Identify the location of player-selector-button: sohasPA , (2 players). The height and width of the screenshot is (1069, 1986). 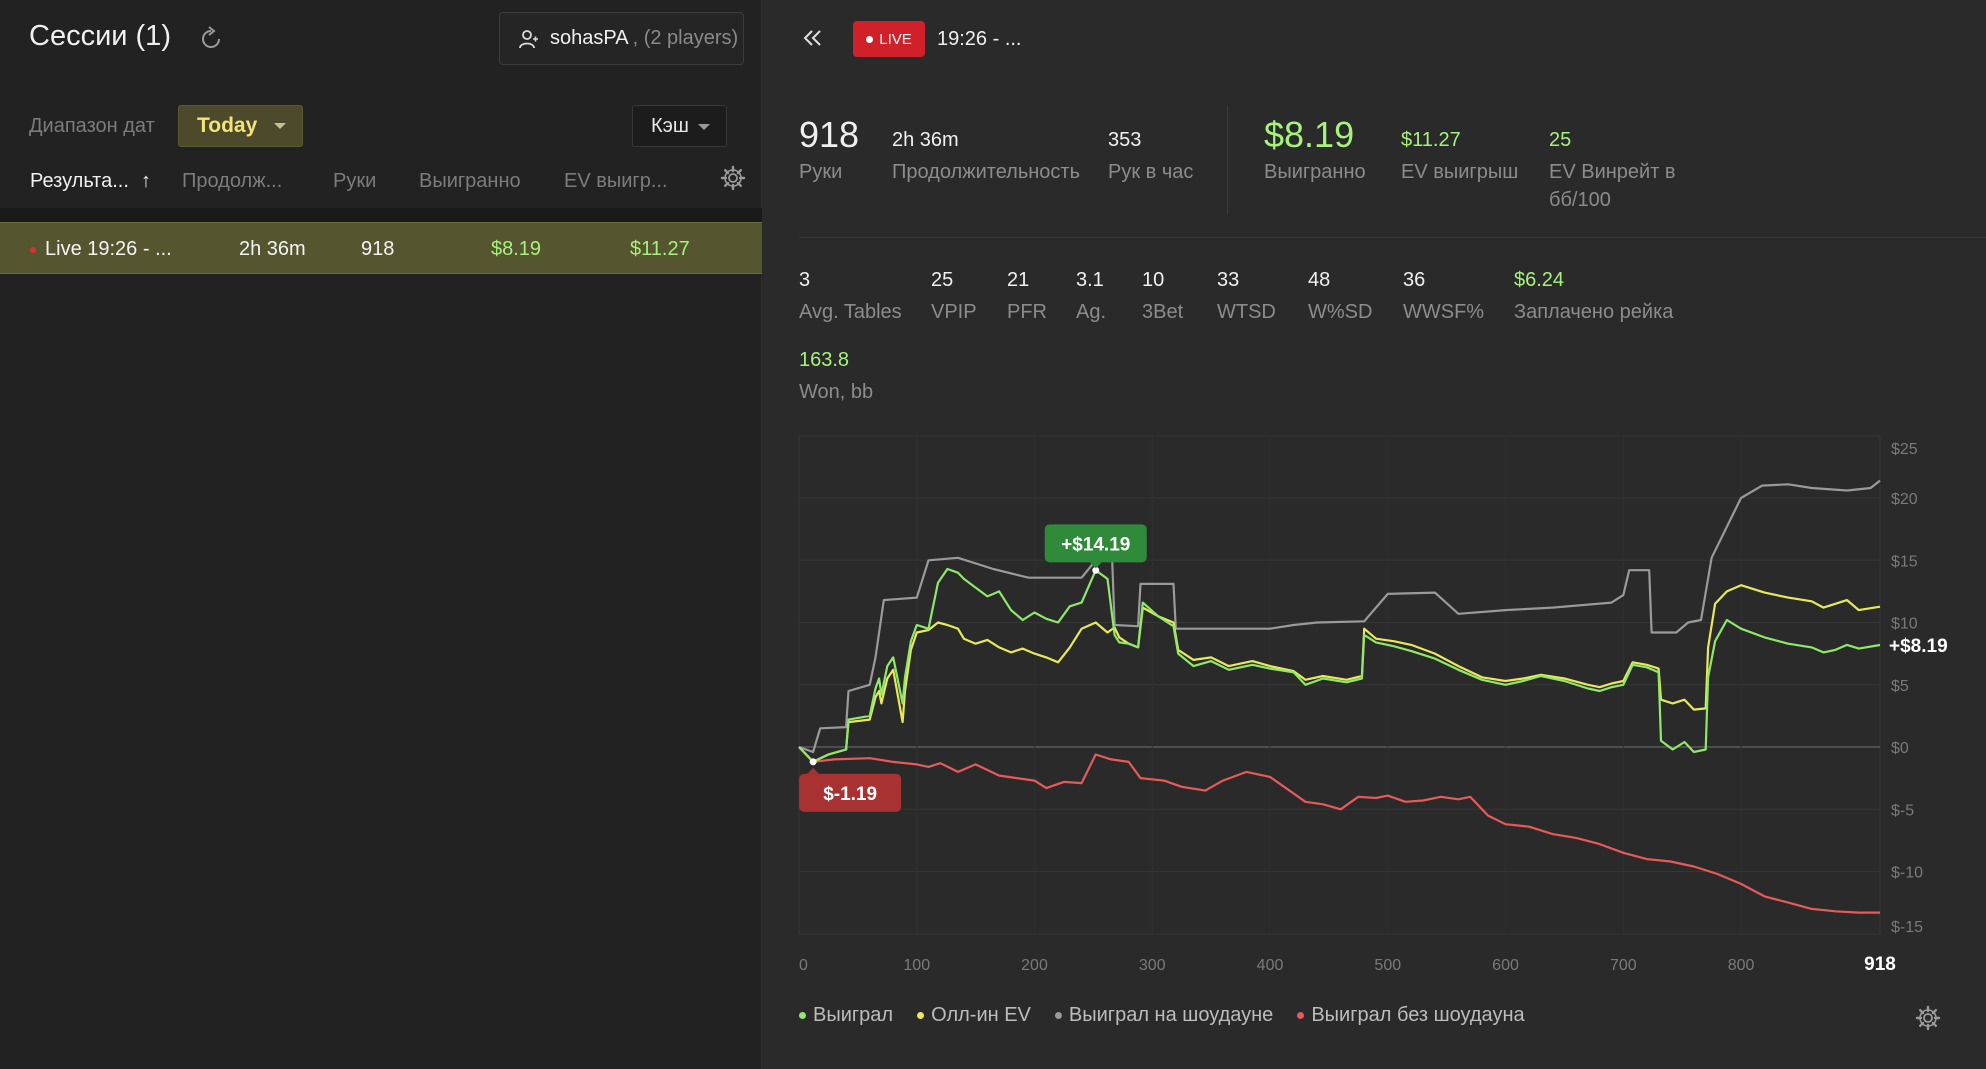
(621, 38).